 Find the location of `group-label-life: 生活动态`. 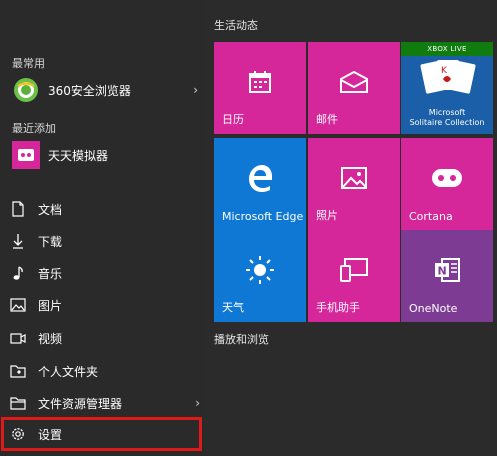

group-label-life: 生活动态 is located at coordinates (236, 25).